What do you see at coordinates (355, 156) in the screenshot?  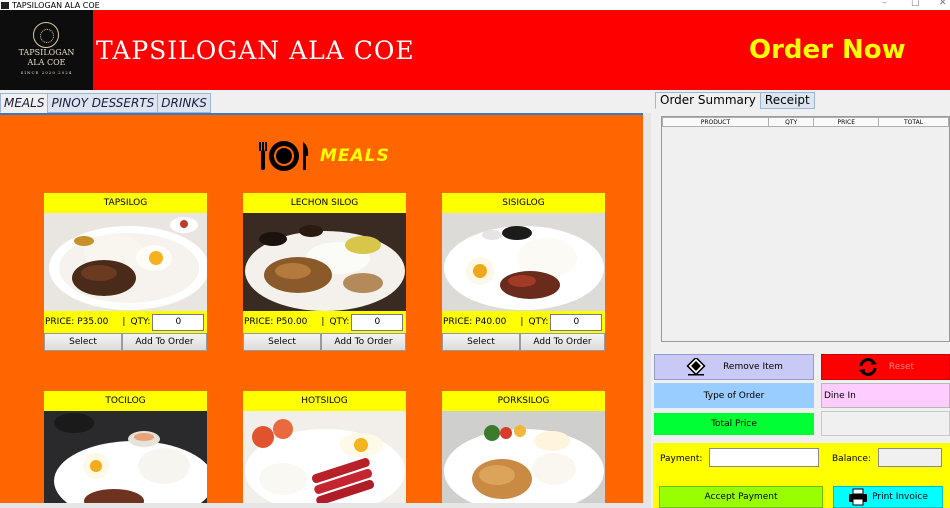 I see `menu-title: MEALS` at bounding box center [355, 156].